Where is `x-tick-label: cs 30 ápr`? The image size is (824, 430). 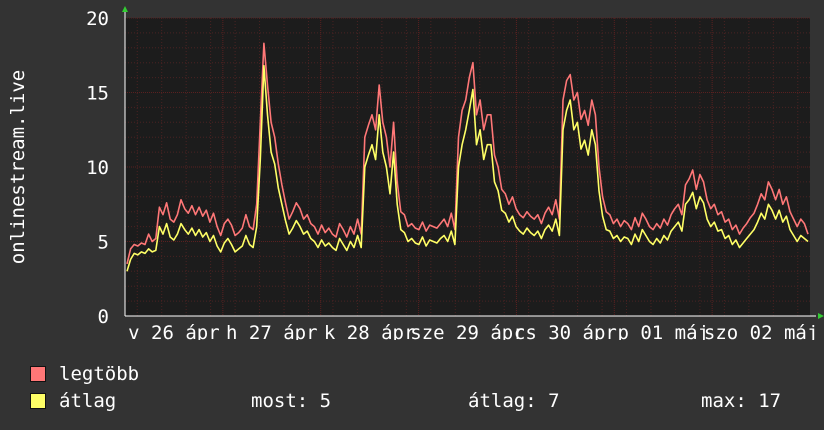 x-tick-label: cs 30 ápr is located at coordinates (565, 331).